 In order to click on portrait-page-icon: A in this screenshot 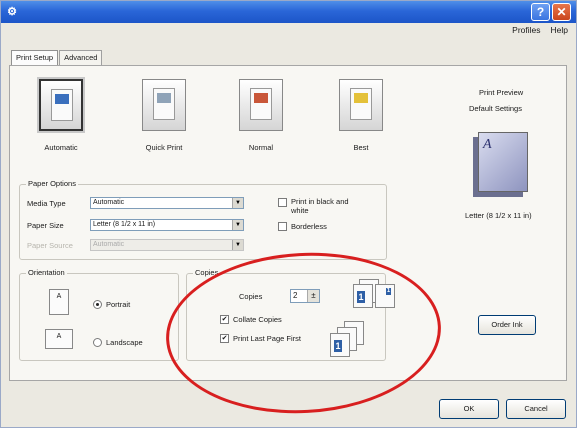, I will do `click(59, 302)`.